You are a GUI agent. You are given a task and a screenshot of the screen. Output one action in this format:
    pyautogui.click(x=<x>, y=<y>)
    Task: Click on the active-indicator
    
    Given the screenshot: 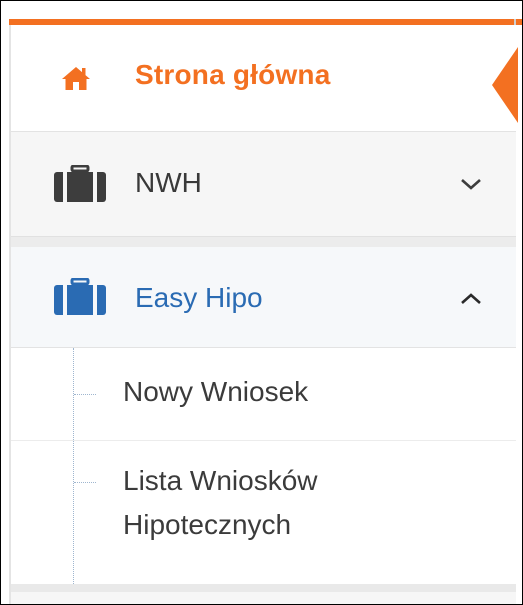 What is the action you would take?
    pyautogui.click(x=505, y=85)
    